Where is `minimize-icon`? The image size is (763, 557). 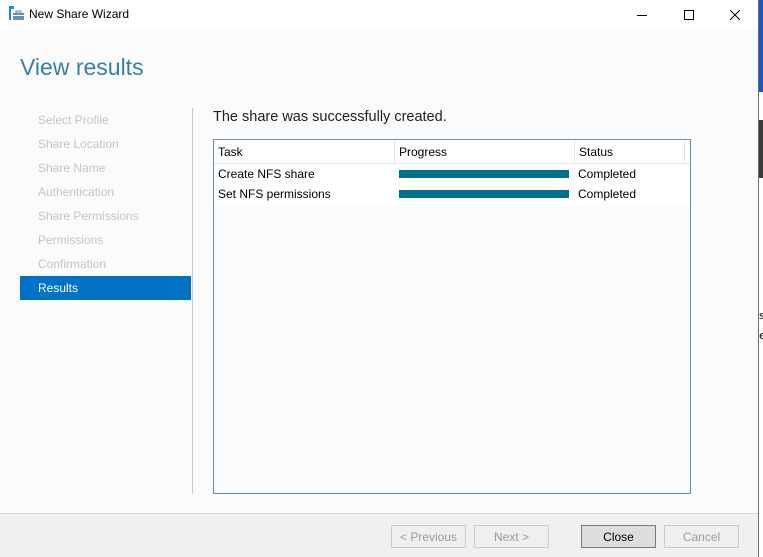
minimize-icon is located at coordinates (642, 15).